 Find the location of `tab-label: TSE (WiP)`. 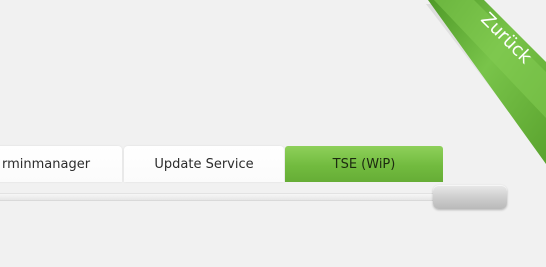

tab-label: TSE (WiP) is located at coordinates (364, 164).